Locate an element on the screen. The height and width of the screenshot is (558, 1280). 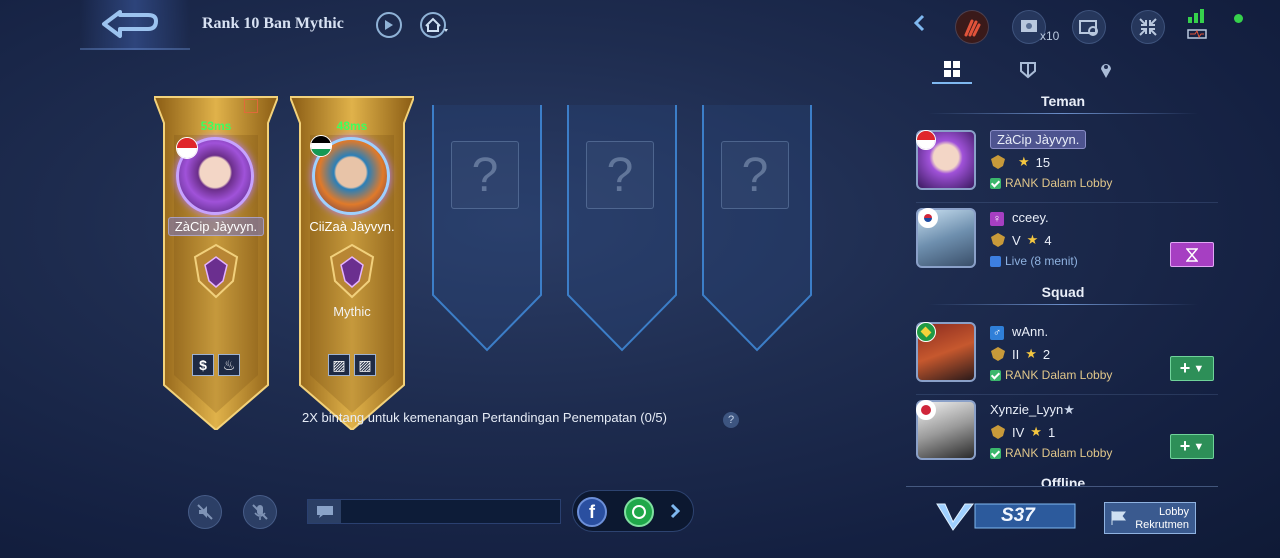
claw-icon is located at coordinates (972, 28).